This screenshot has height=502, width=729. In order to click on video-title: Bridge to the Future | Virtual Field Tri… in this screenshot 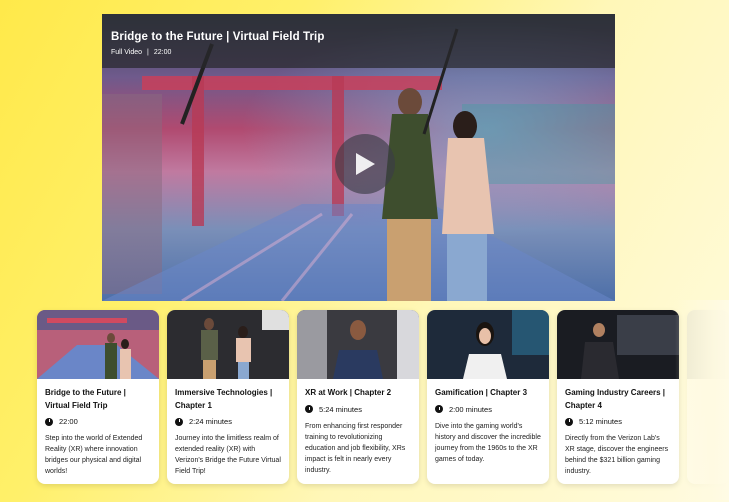, I will do `click(218, 37)`.